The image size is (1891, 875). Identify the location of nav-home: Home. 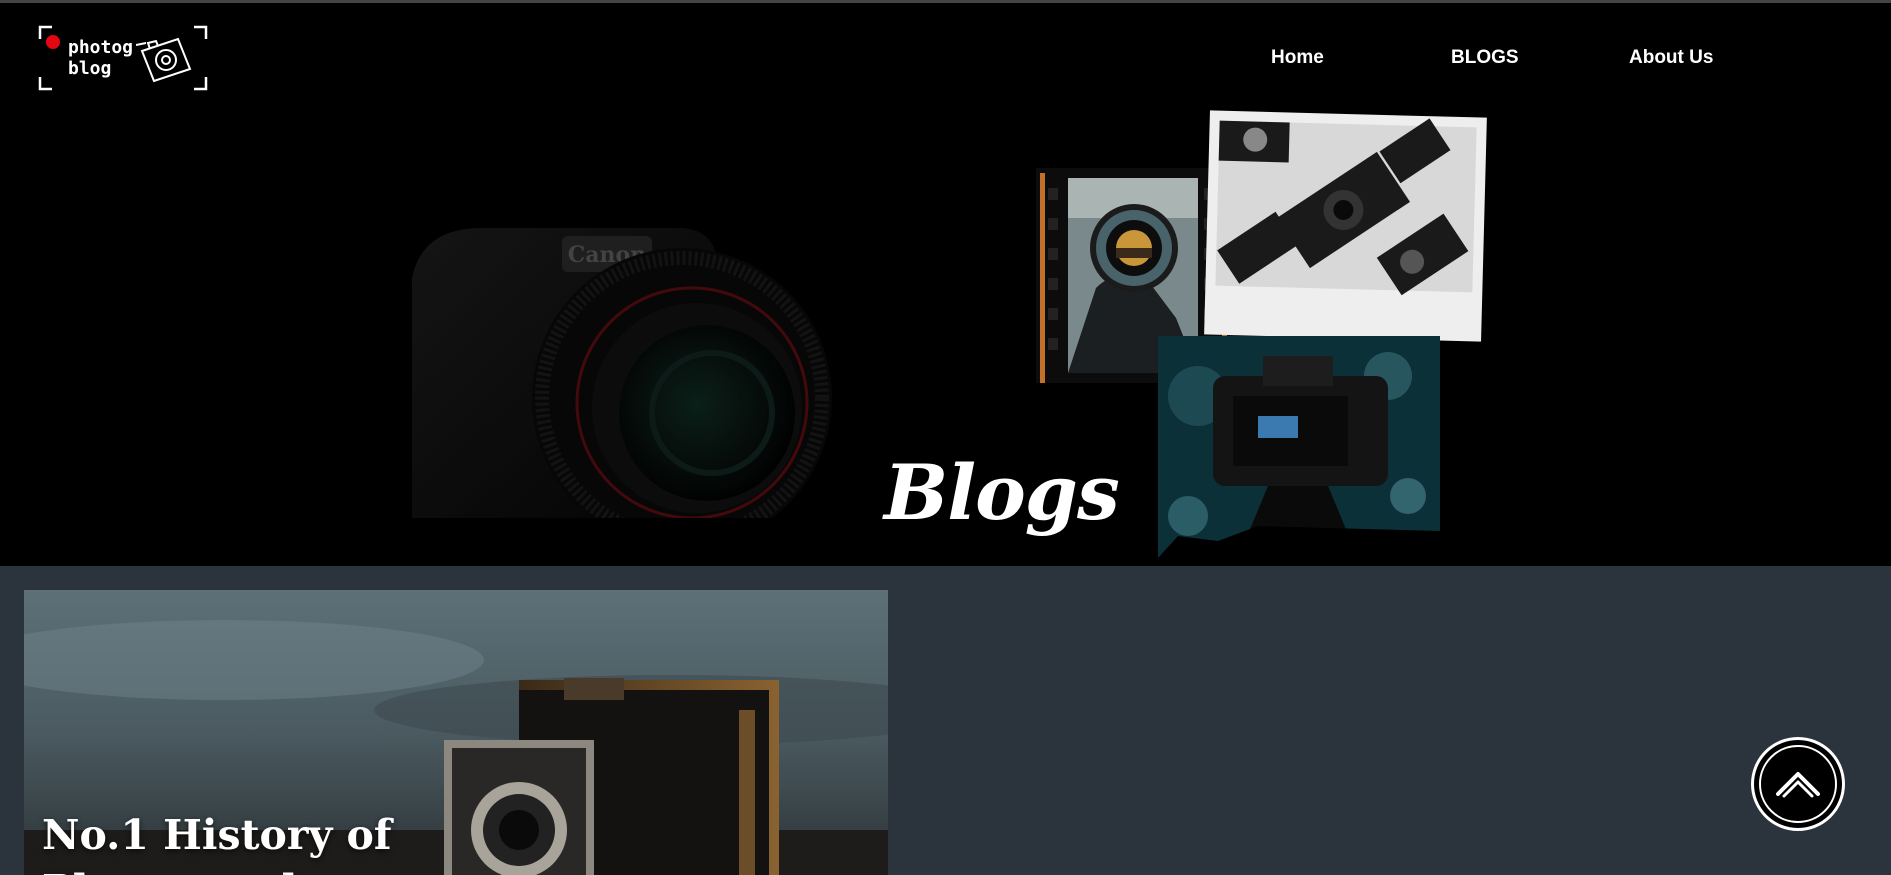
(1297, 58).